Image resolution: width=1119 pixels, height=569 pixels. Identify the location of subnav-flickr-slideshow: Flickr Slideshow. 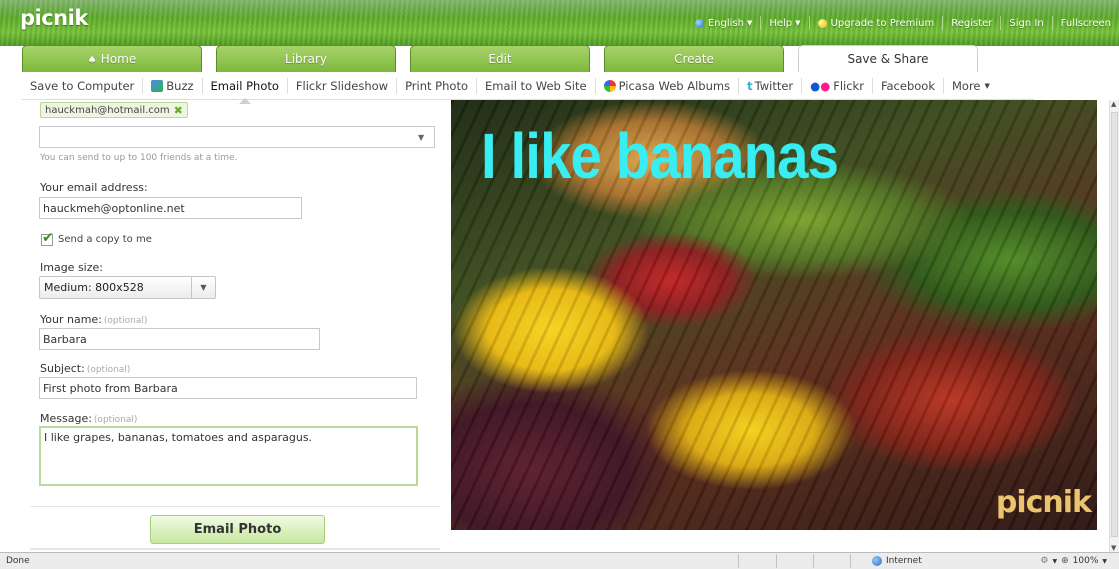
(343, 85).